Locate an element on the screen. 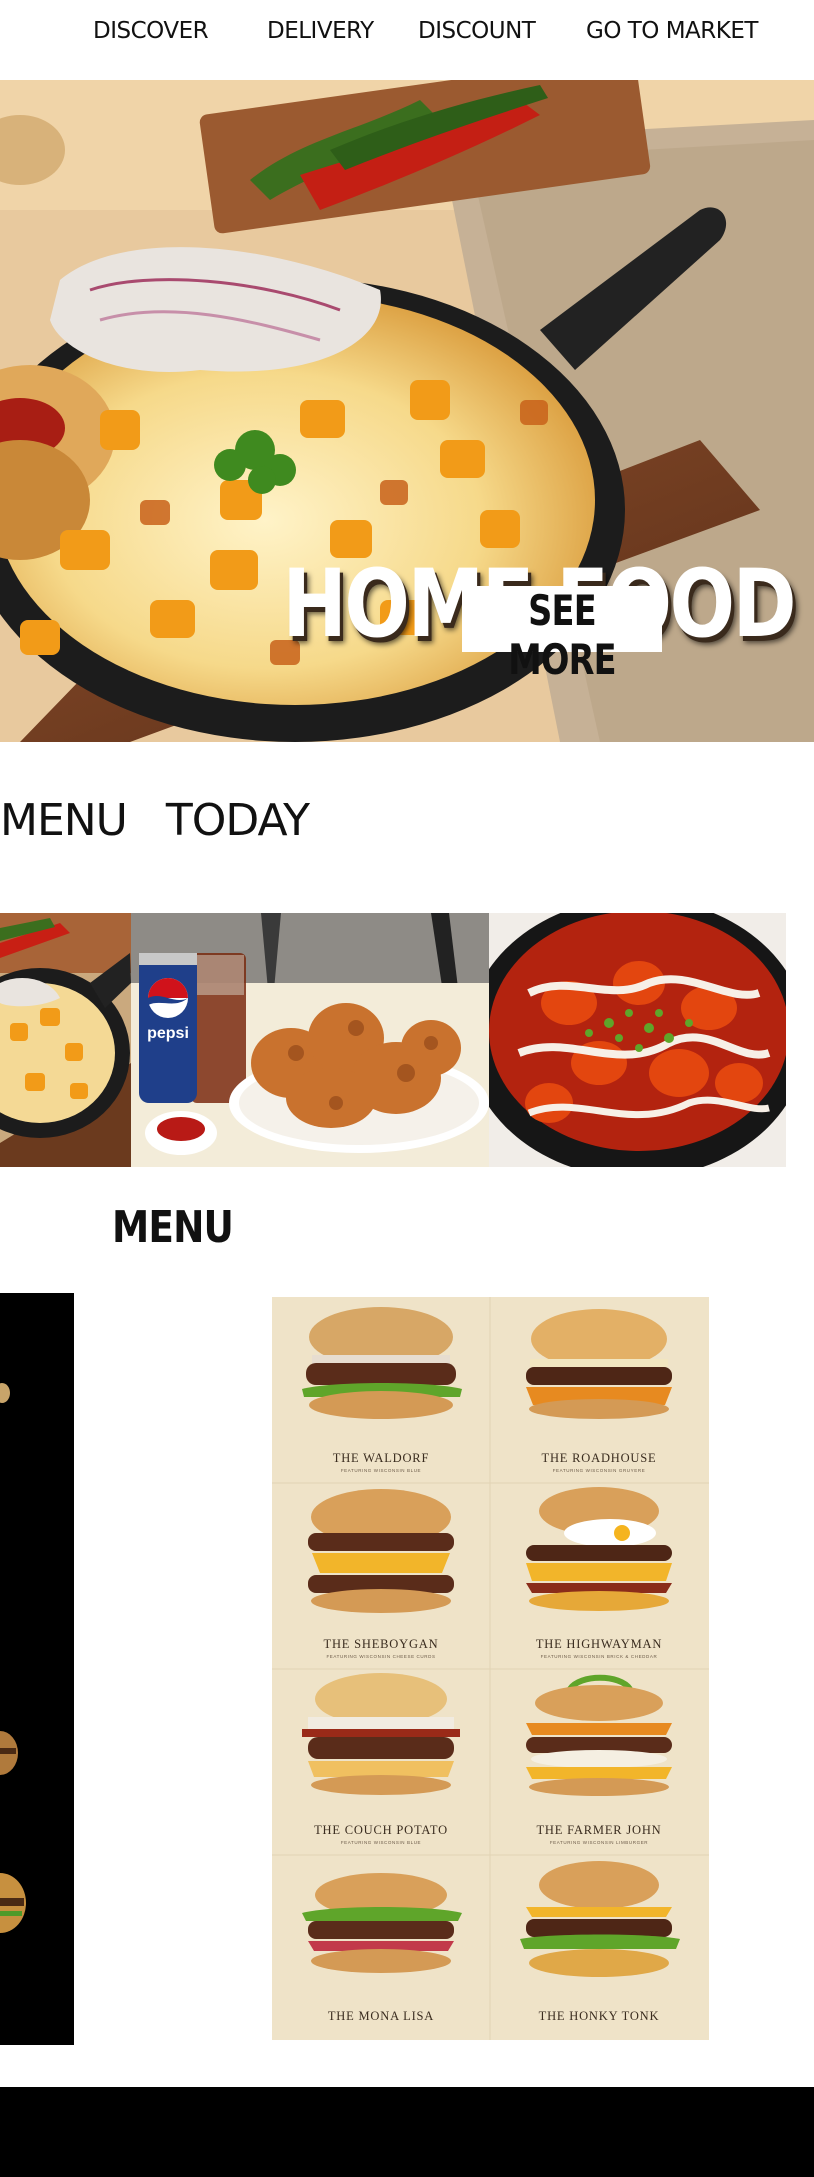  burger-item-honky-tonk: THE HONKY TONK is located at coordinates (599, 1948).